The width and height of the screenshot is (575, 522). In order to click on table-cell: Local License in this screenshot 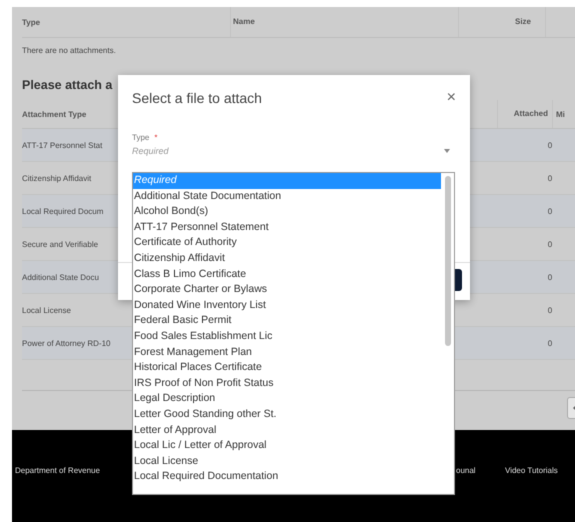, I will do `click(46, 310)`.